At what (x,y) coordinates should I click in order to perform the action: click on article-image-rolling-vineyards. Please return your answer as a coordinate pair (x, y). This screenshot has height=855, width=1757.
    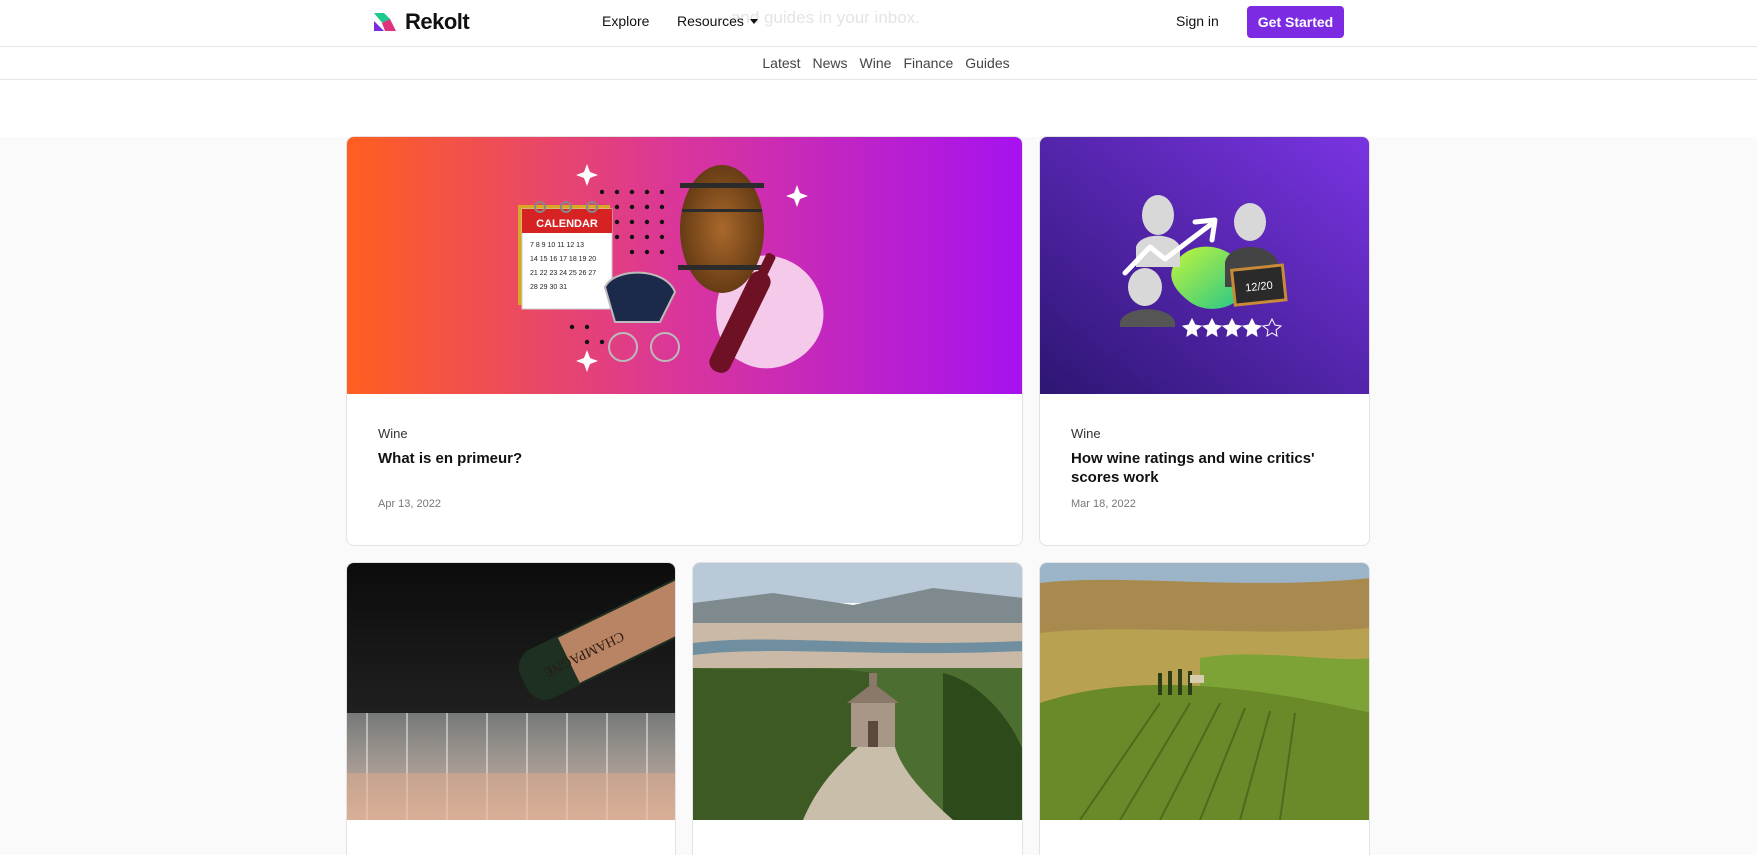
    Looking at the image, I should click on (1204, 691).